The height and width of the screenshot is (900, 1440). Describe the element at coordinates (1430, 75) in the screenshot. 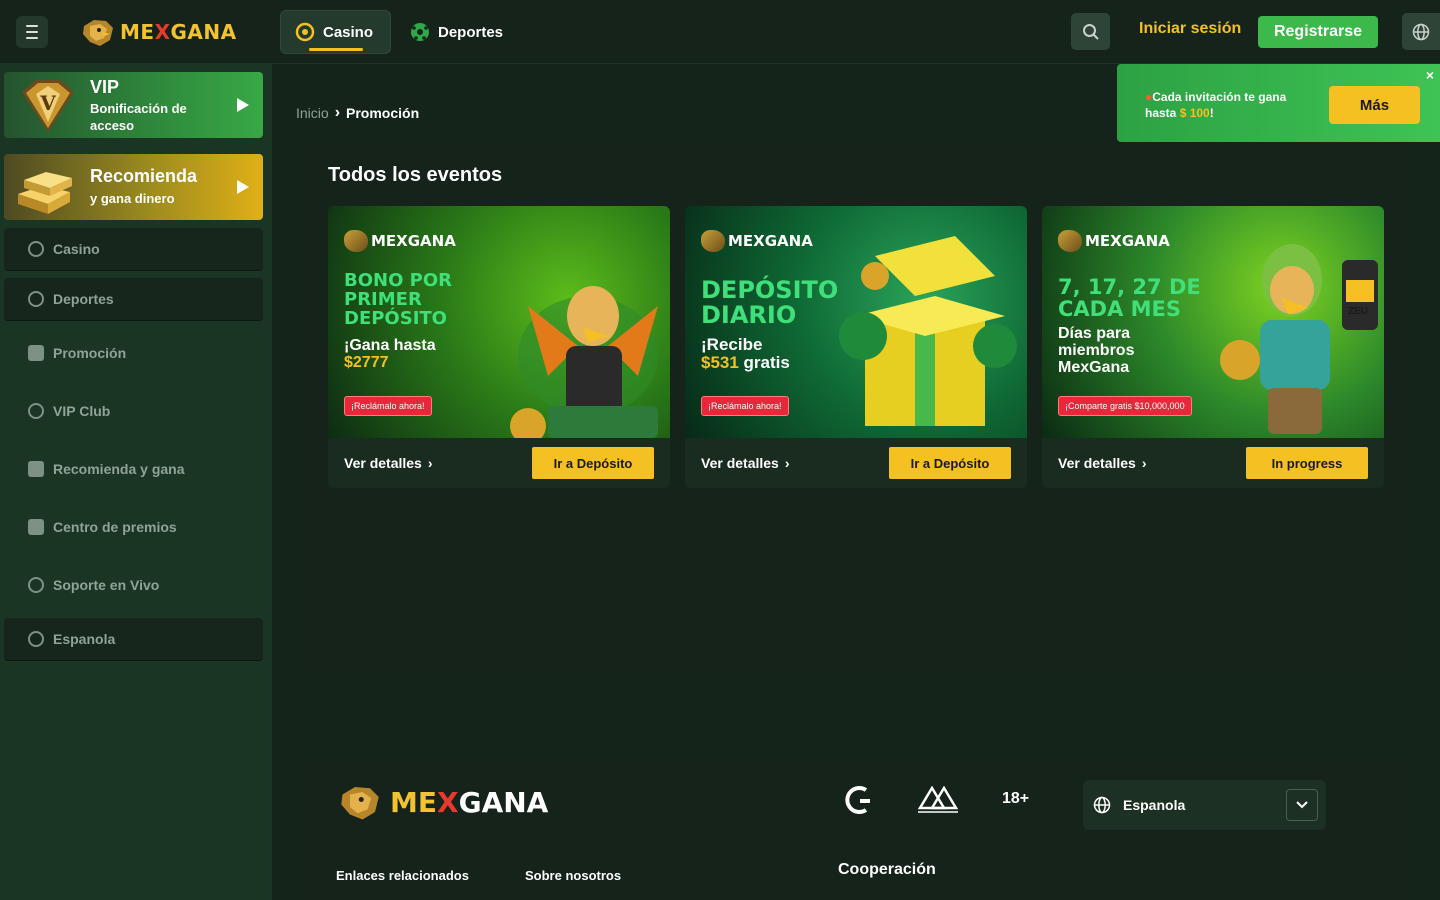

I see `close-icon: ×` at that location.